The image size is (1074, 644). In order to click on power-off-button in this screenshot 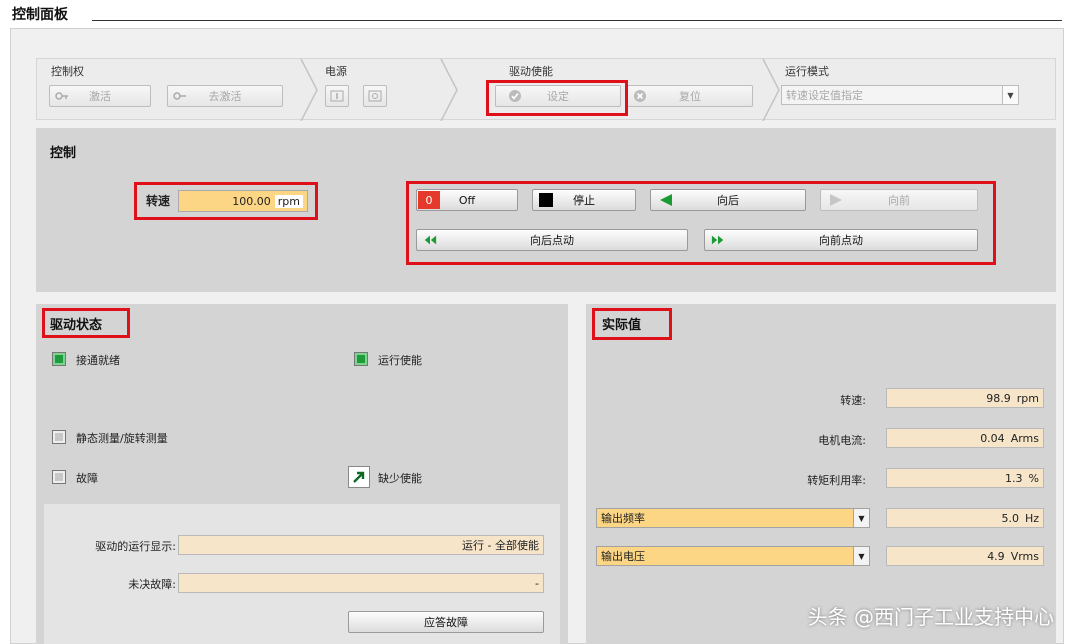, I will do `click(375, 96)`.